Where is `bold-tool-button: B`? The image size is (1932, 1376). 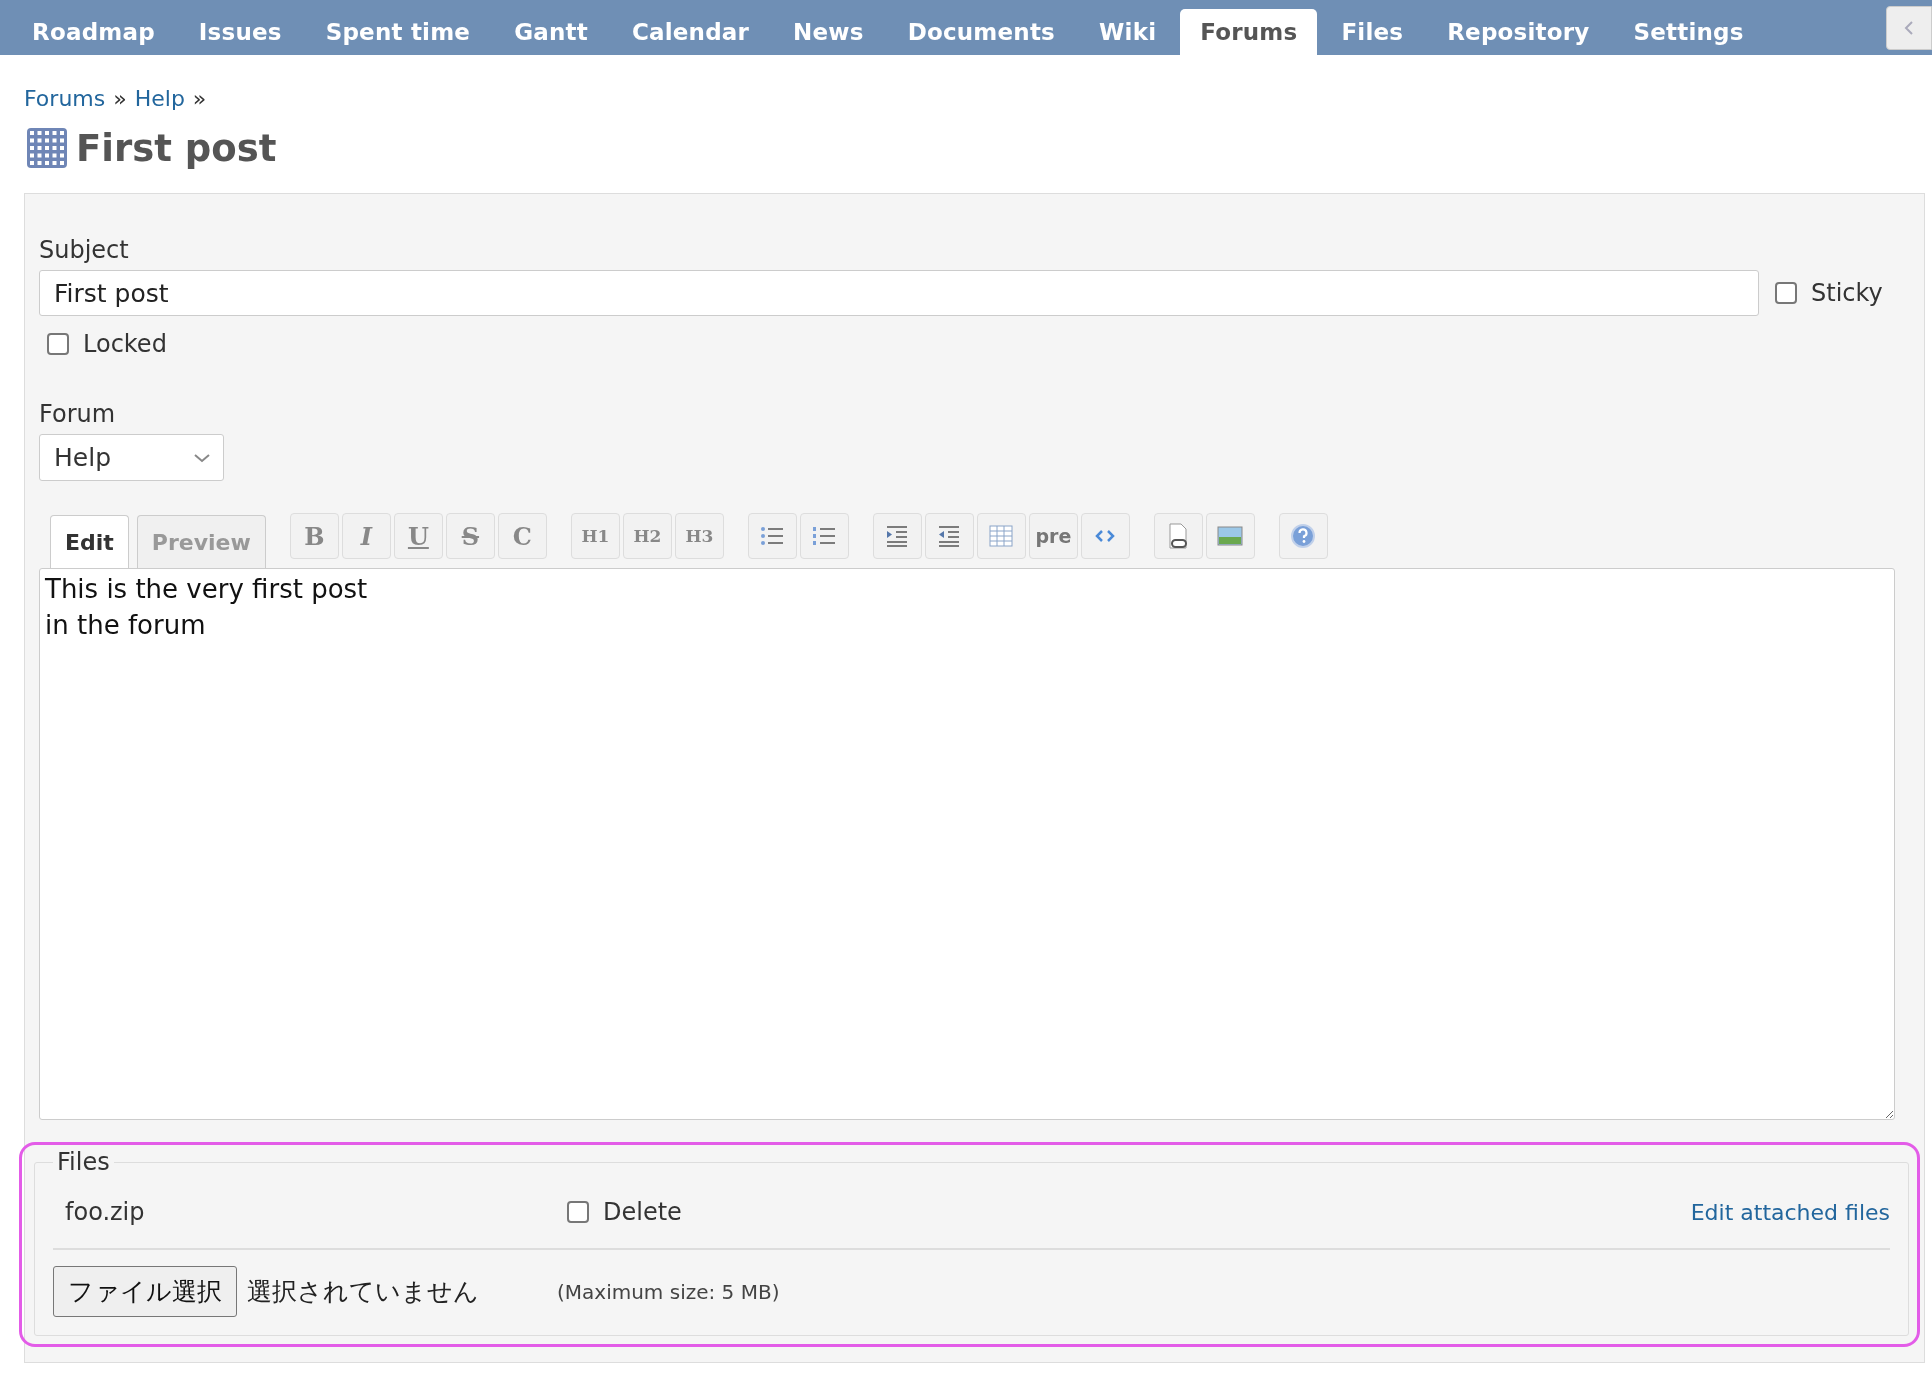
bold-tool-button: B is located at coordinates (314, 536).